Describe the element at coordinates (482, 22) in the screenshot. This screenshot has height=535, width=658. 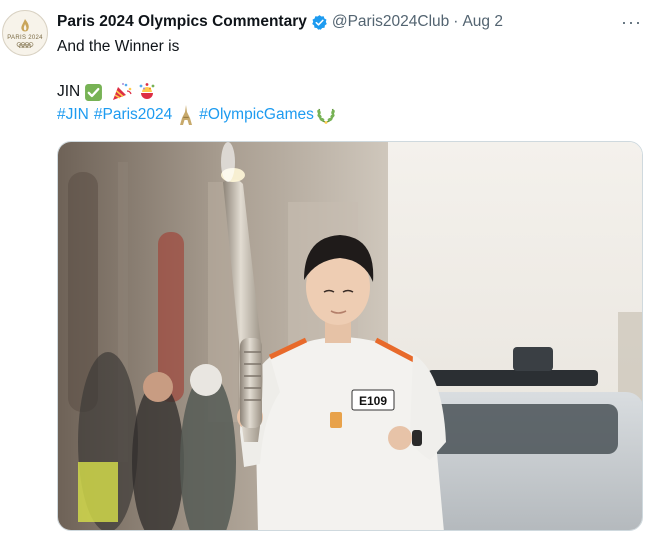
I see `post-date: Aug 2` at that location.